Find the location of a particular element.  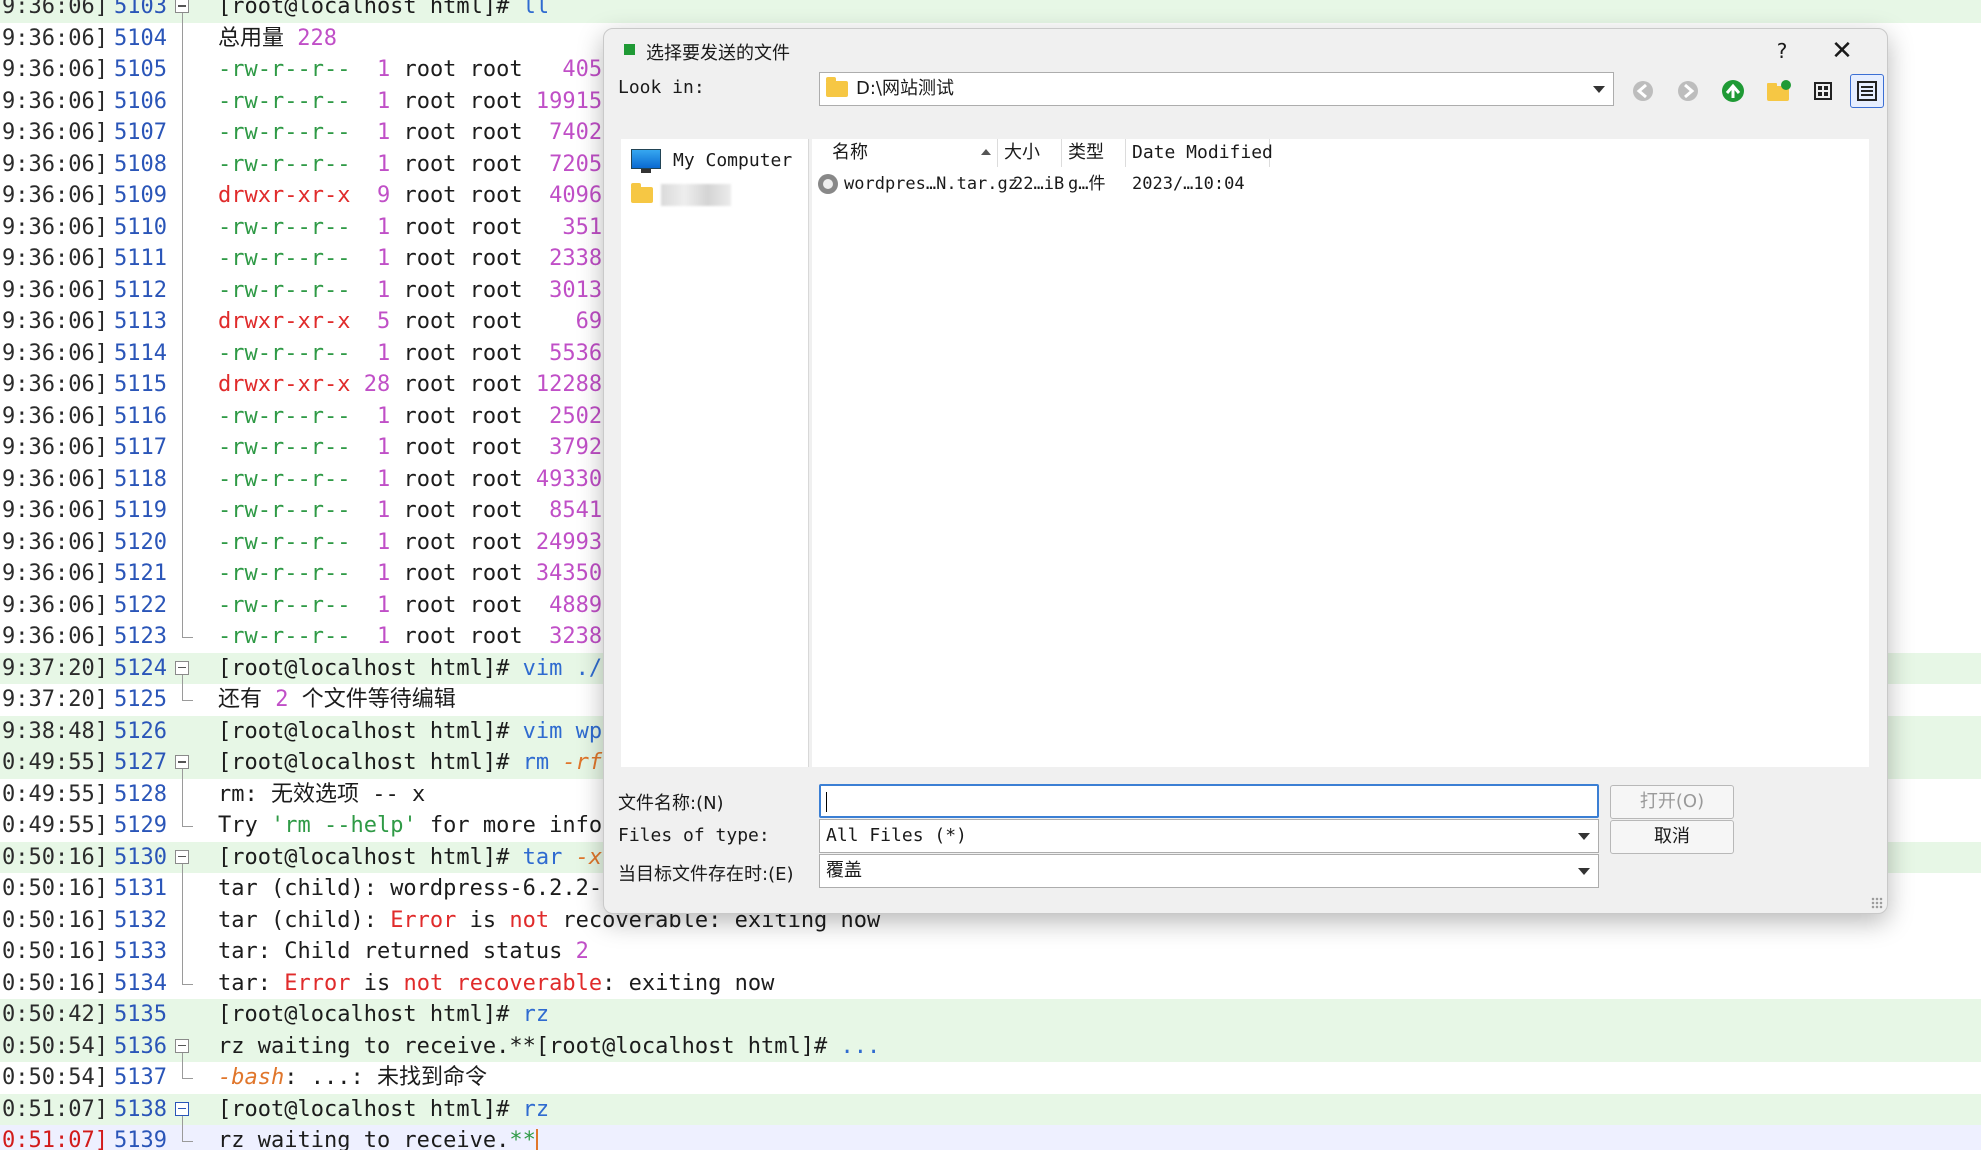

file-row: wordpres…N.tar.gz 22…iB g…件 2023/…10:04 is located at coordinates (1340, 184).